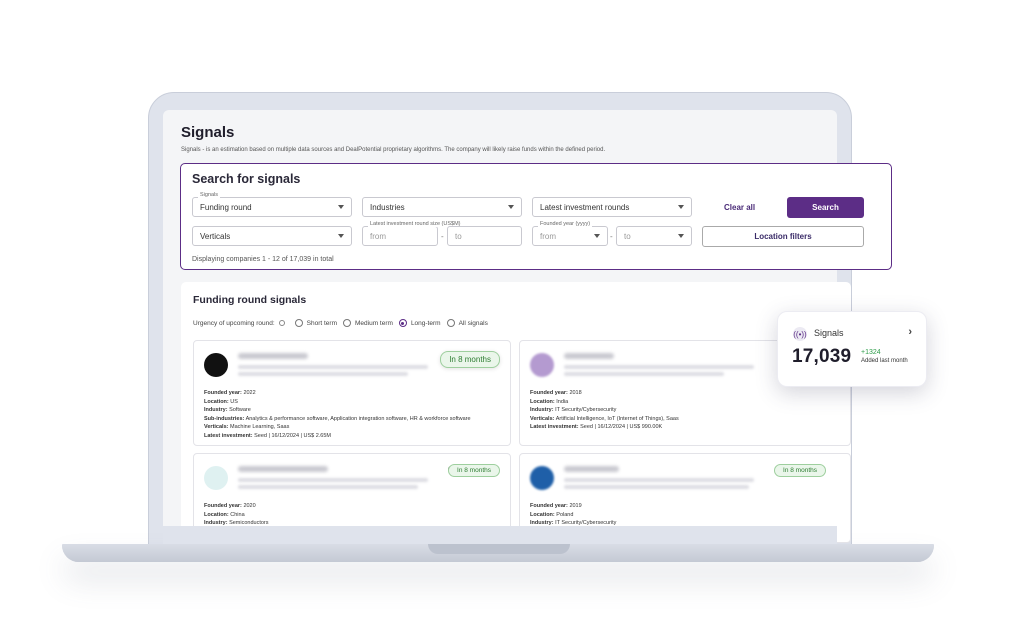 This screenshot has width=1024, height=643. Describe the element at coordinates (565, 224) in the screenshot. I see `founded-year-label: Founded year (yyyy)` at that location.